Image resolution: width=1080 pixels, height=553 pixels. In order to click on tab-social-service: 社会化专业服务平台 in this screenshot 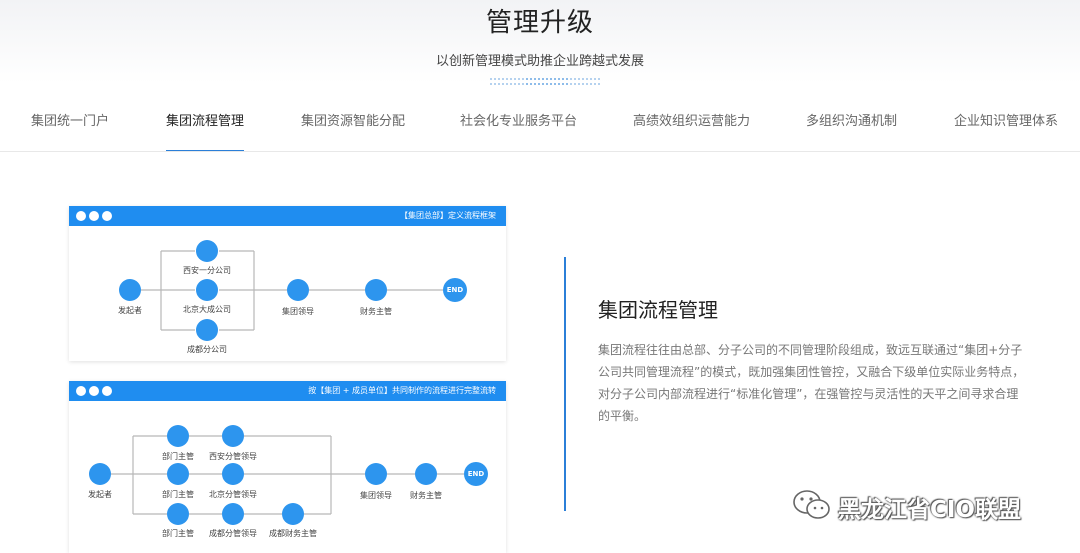, I will do `click(518, 128)`.